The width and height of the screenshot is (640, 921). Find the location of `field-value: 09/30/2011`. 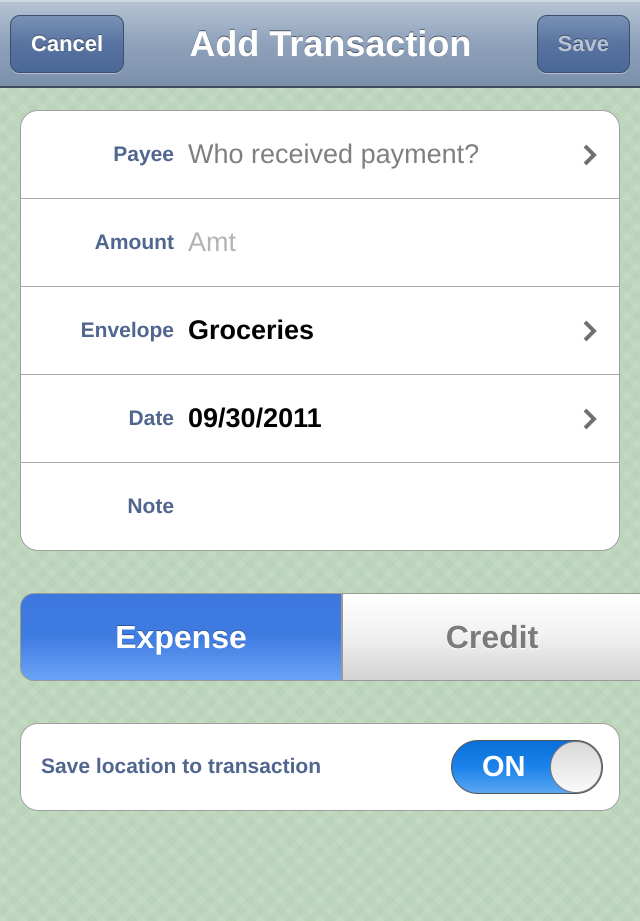

field-value: 09/30/2011 is located at coordinates (385, 418).